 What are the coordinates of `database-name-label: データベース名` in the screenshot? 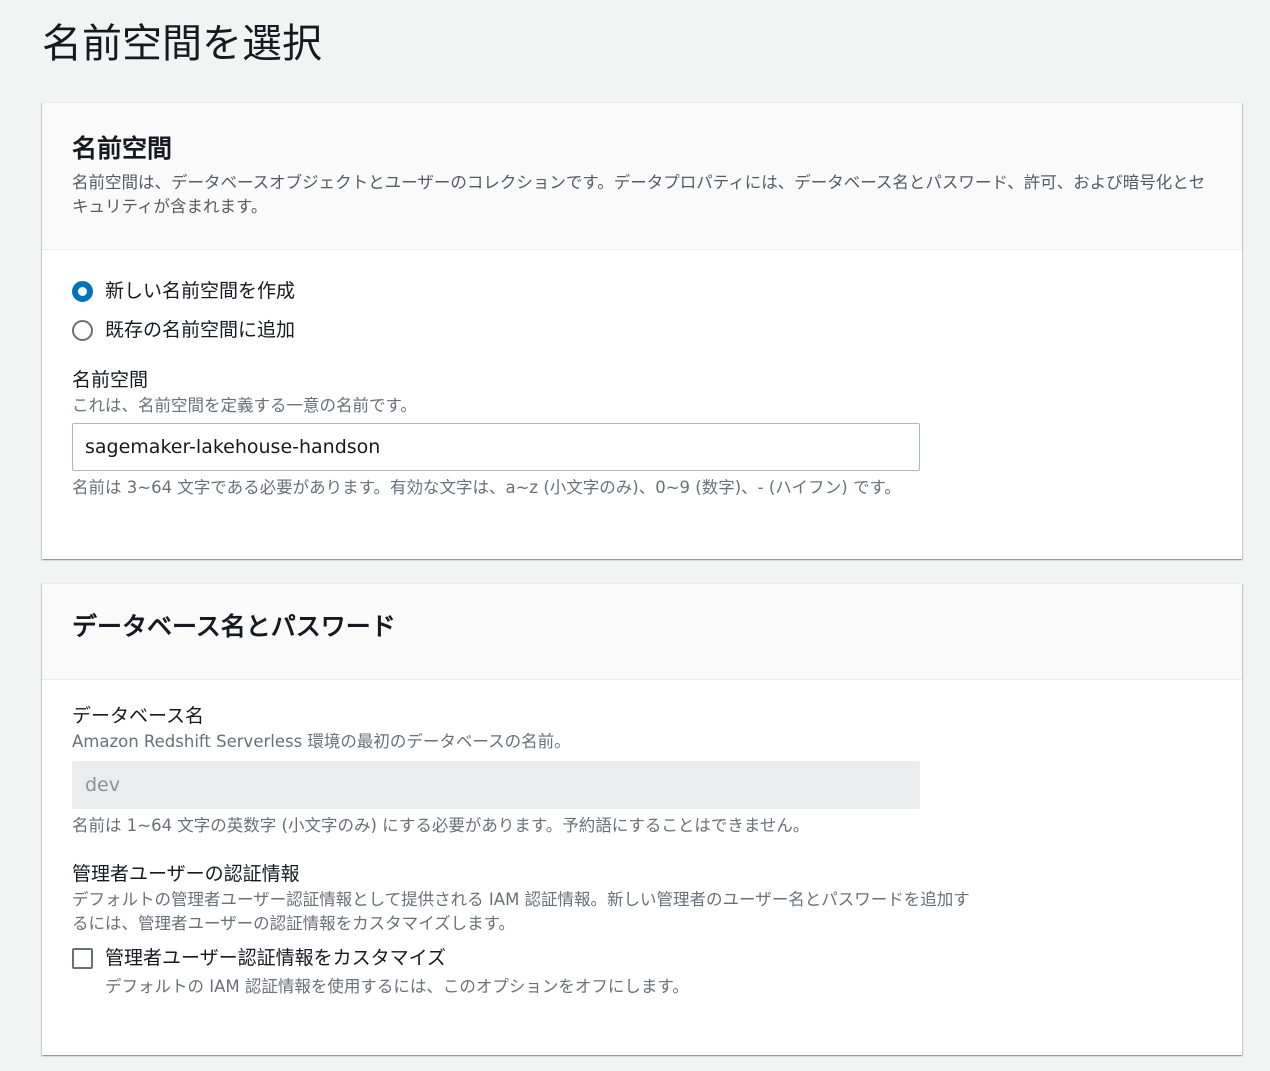 It's located at (138, 716).